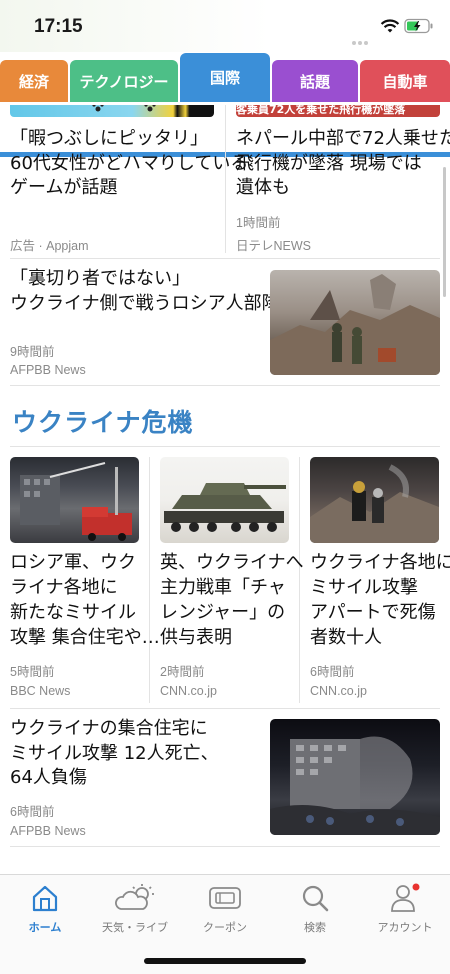 The height and width of the screenshot is (974, 450). Describe the element at coordinates (274, 246) in the screenshot. I see `nepal-source: 日テレNEWS` at that location.